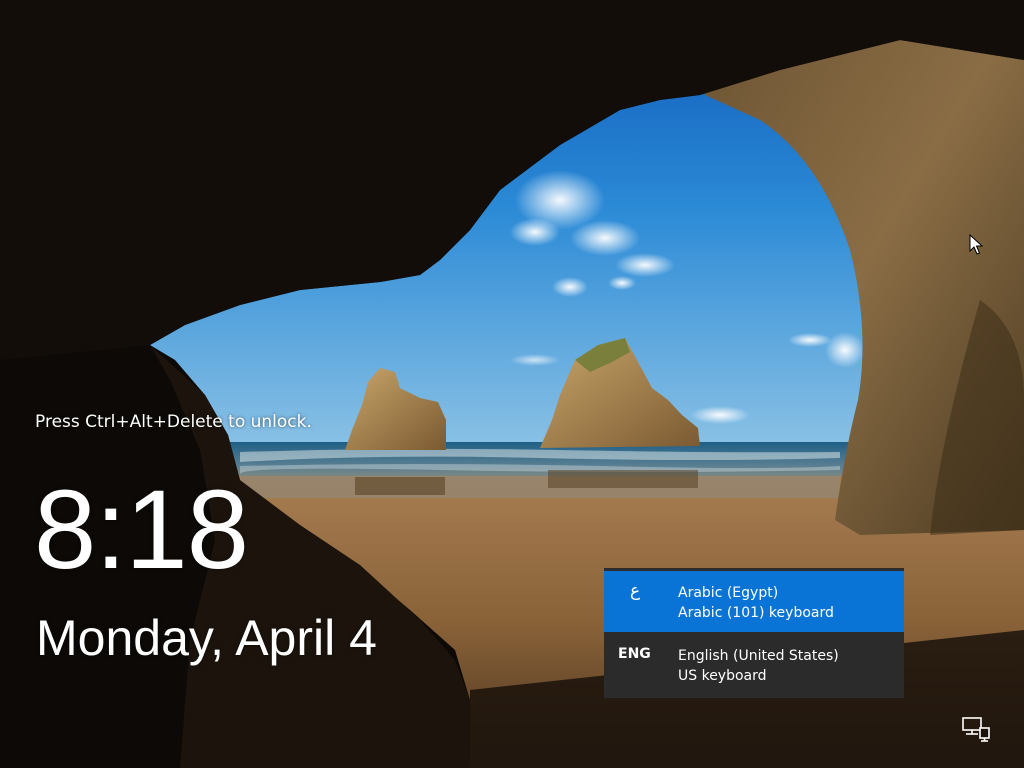  What do you see at coordinates (635, 591) in the screenshot?
I see `language-code: ع` at bounding box center [635, 591].